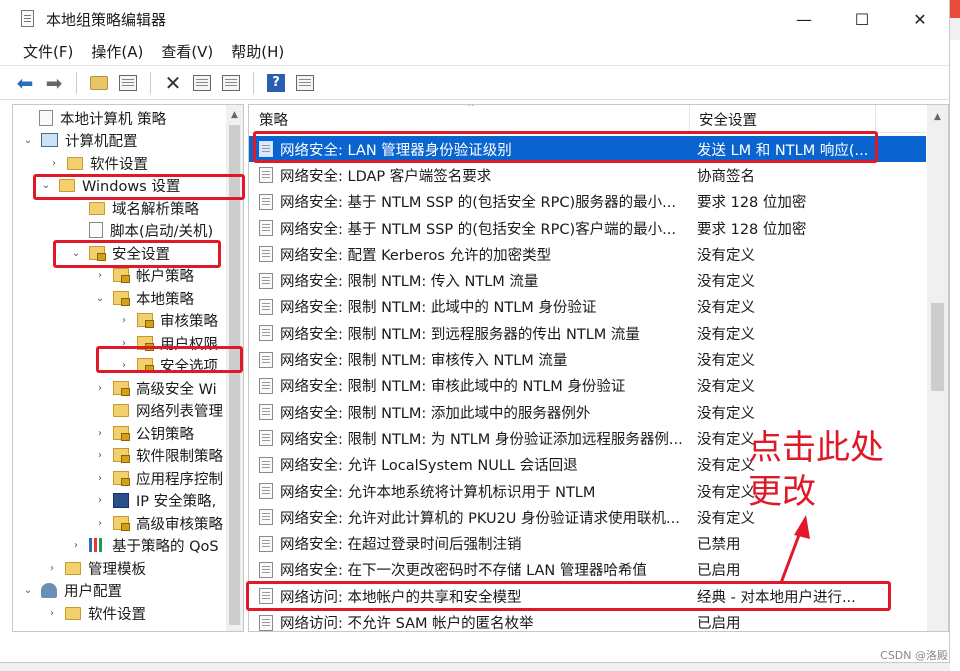  Describe the element at coordinates (587, 544) in the screenshot. I see `policy-row: 网络安全: 在超过登录时间后强制注销 已禁用` at that location.